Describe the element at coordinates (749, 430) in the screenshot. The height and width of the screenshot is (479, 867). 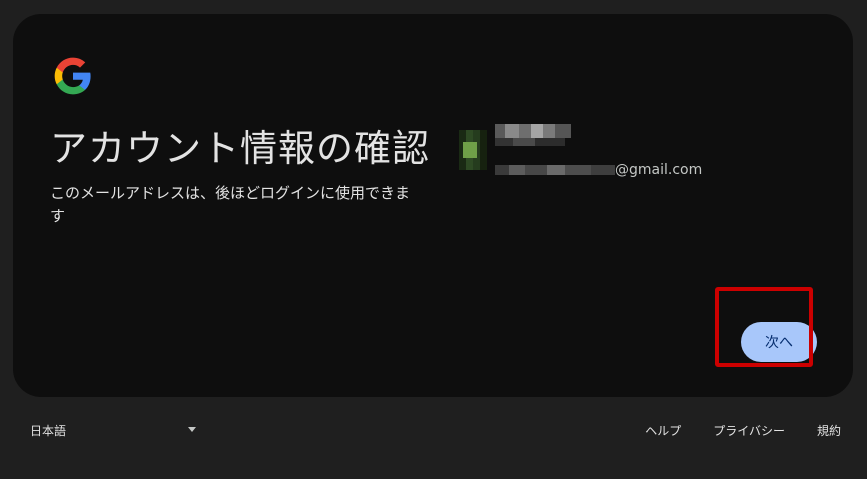
I see `privacy-link: プライバシー` at that location.